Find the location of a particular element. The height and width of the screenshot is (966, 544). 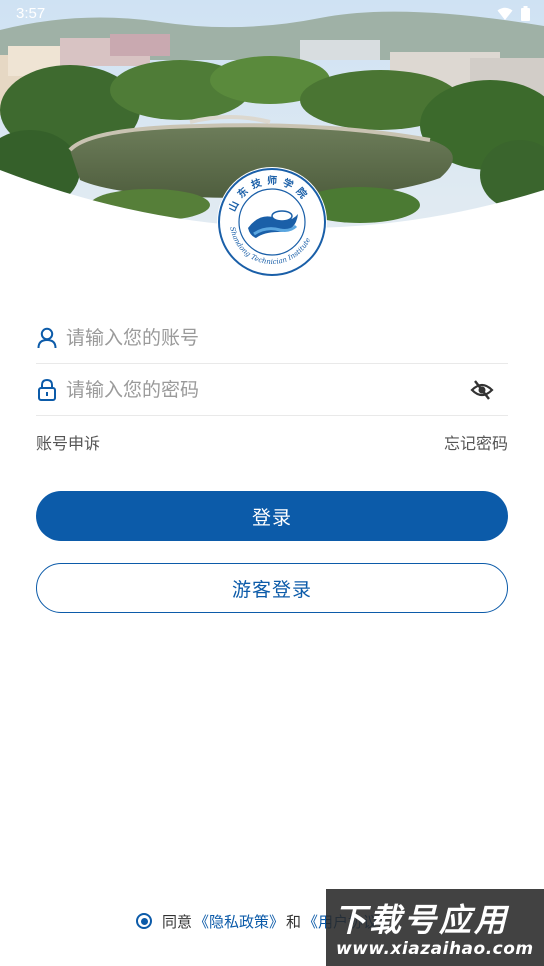

and-text: 和 is located at coordinates (294, 921).